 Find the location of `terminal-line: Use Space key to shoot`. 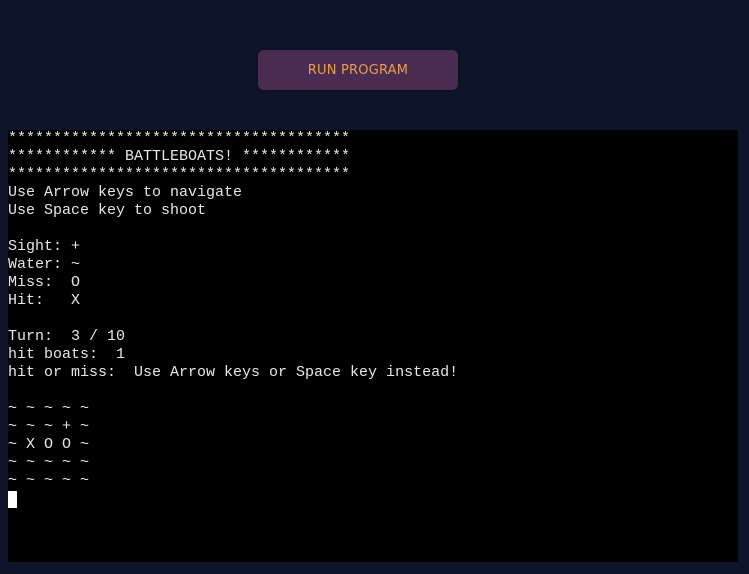

terminal-line: Use Space key to shoot is located at coordinates (107, 210).